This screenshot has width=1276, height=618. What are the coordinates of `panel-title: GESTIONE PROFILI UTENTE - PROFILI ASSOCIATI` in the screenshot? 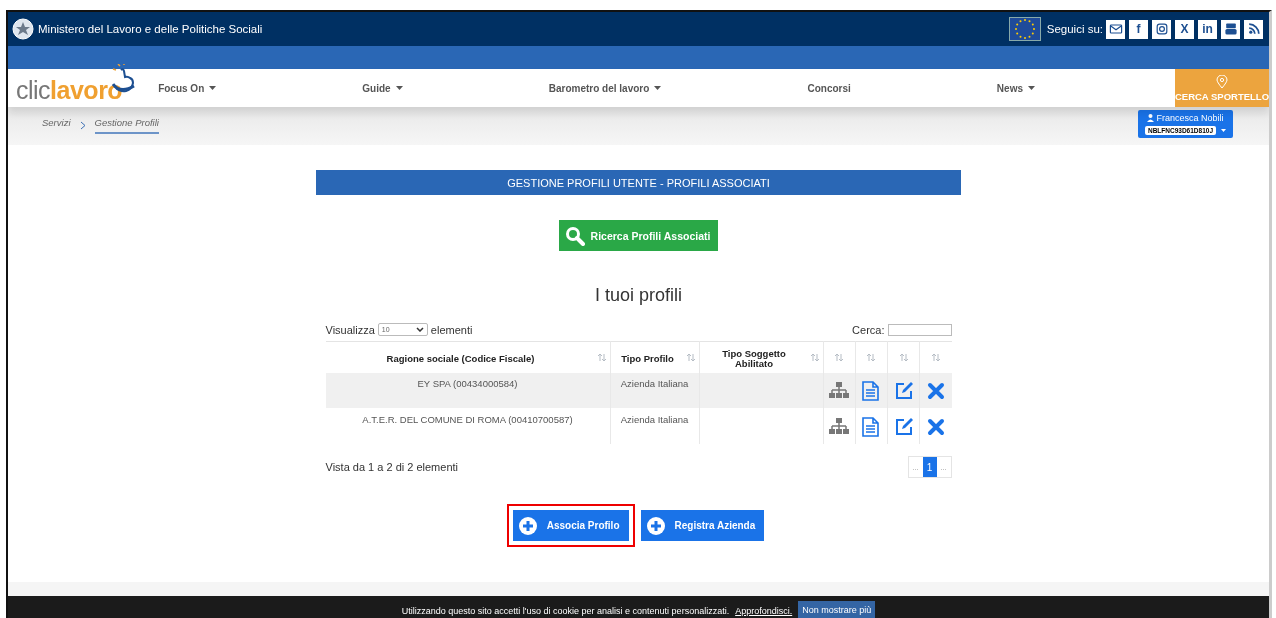 It's located at (638, 182).